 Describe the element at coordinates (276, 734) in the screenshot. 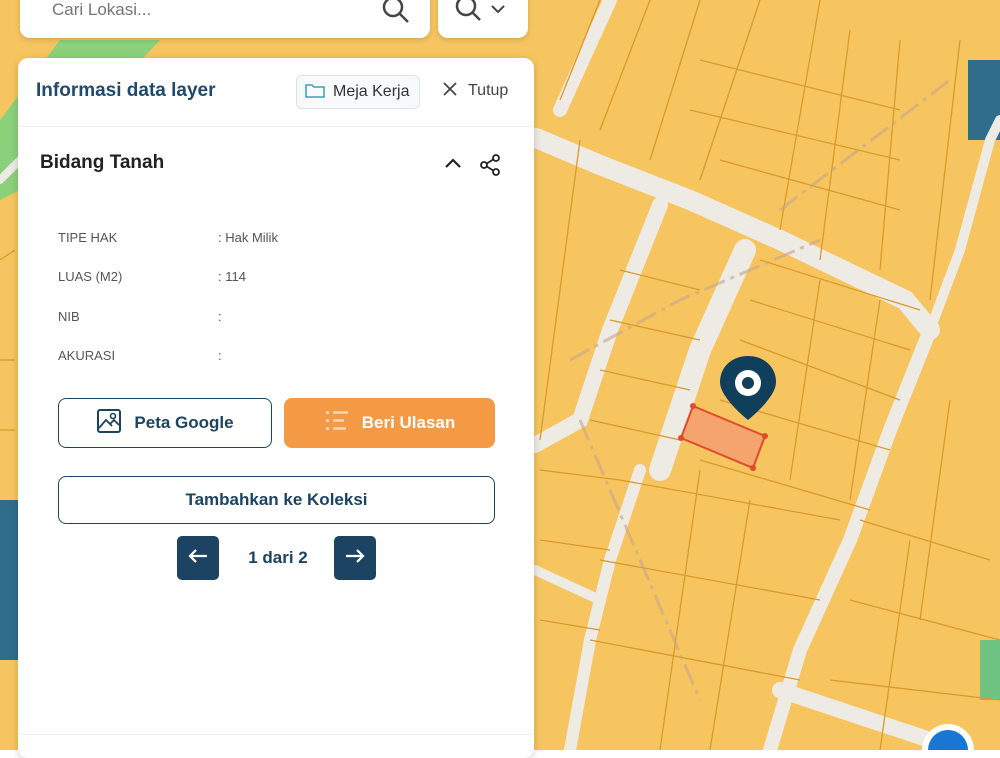

I see `panel-divider` at that location.